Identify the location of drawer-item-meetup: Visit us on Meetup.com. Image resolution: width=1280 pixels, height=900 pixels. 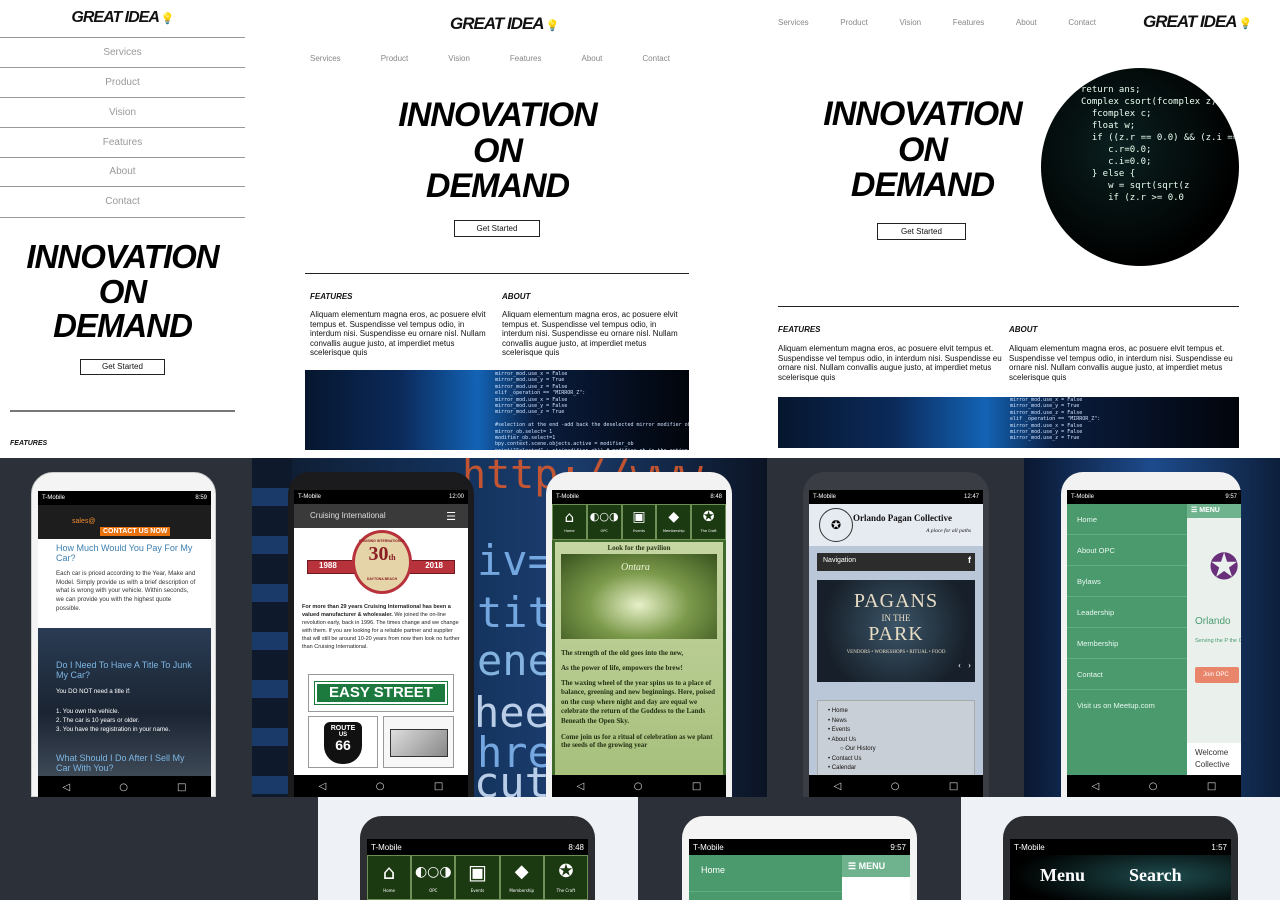
(1127, 705).